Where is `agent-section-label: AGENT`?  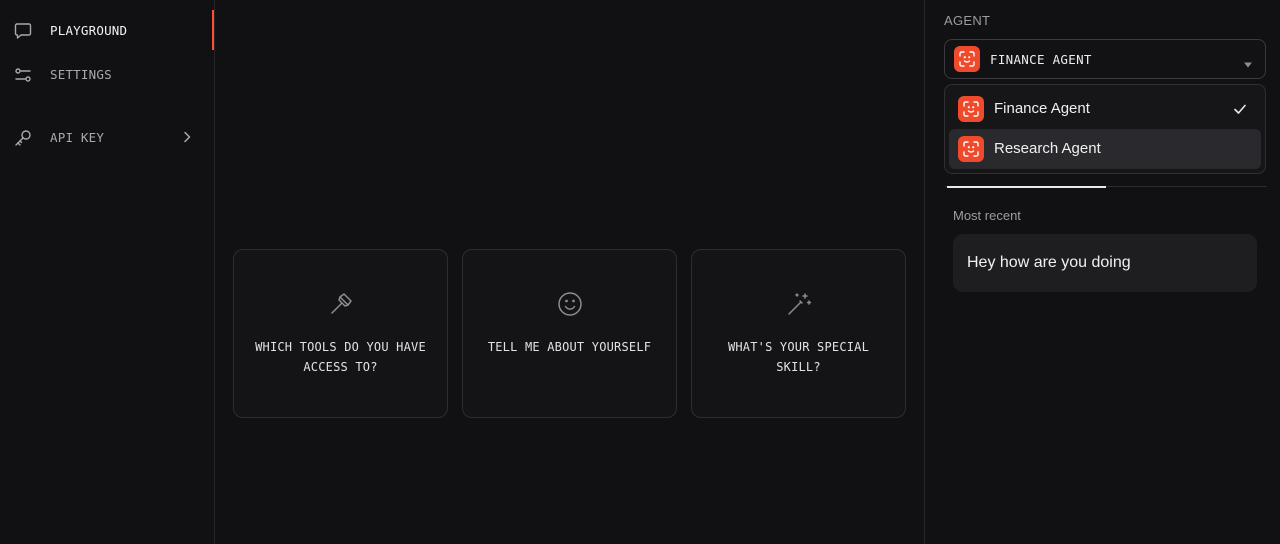
agent-section-label: AGENT is located at coordinates (967, 20).